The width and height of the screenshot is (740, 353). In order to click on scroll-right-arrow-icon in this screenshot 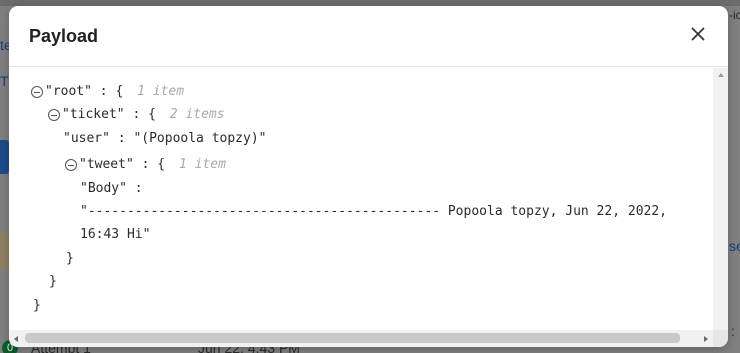, I will do `click(706, 339)`.